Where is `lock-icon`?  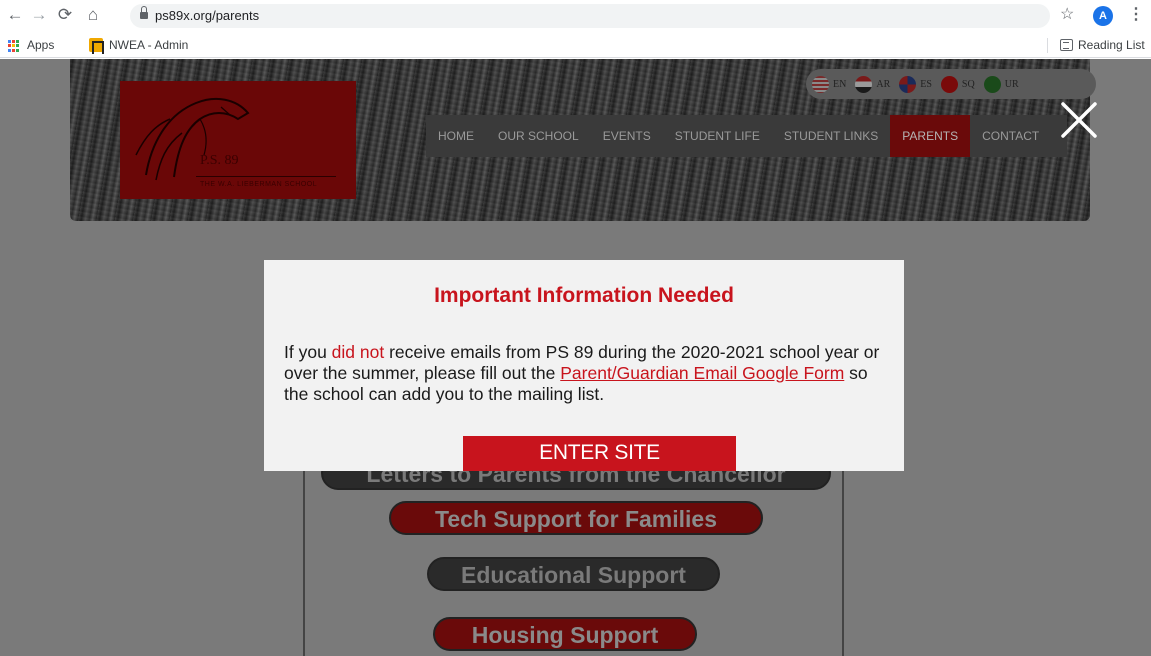
lock-icon is located at coordinates (144, 13).